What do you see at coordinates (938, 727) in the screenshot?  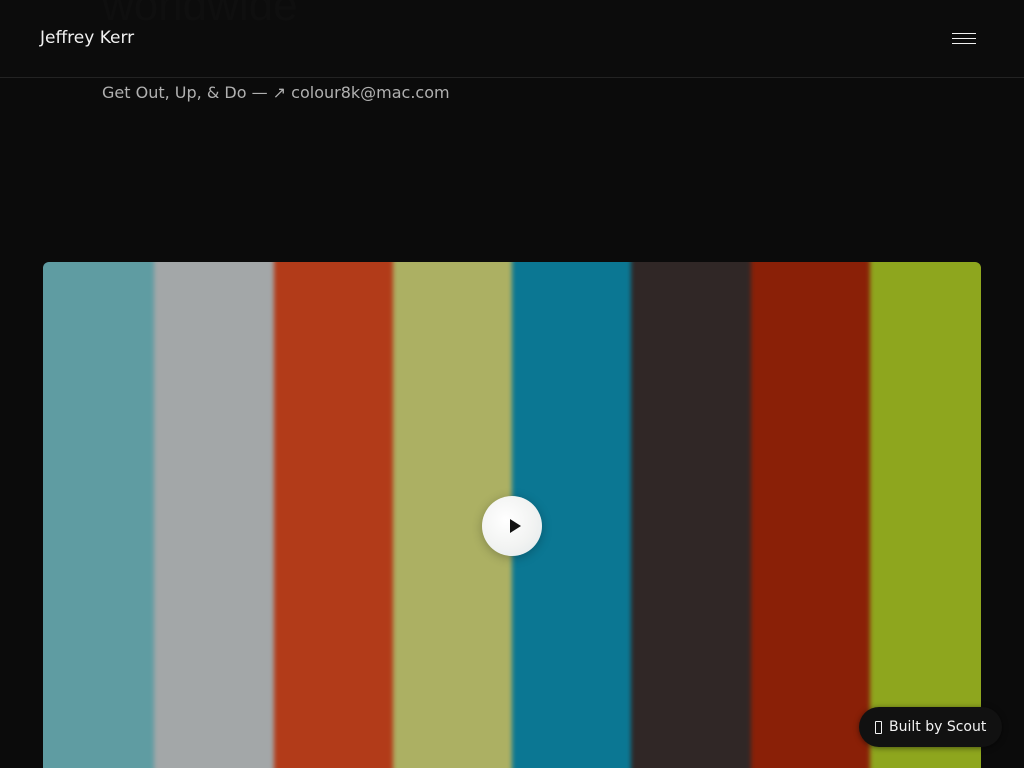 I see `badge-label: Built by Scout` at bounding box center [938, 727].